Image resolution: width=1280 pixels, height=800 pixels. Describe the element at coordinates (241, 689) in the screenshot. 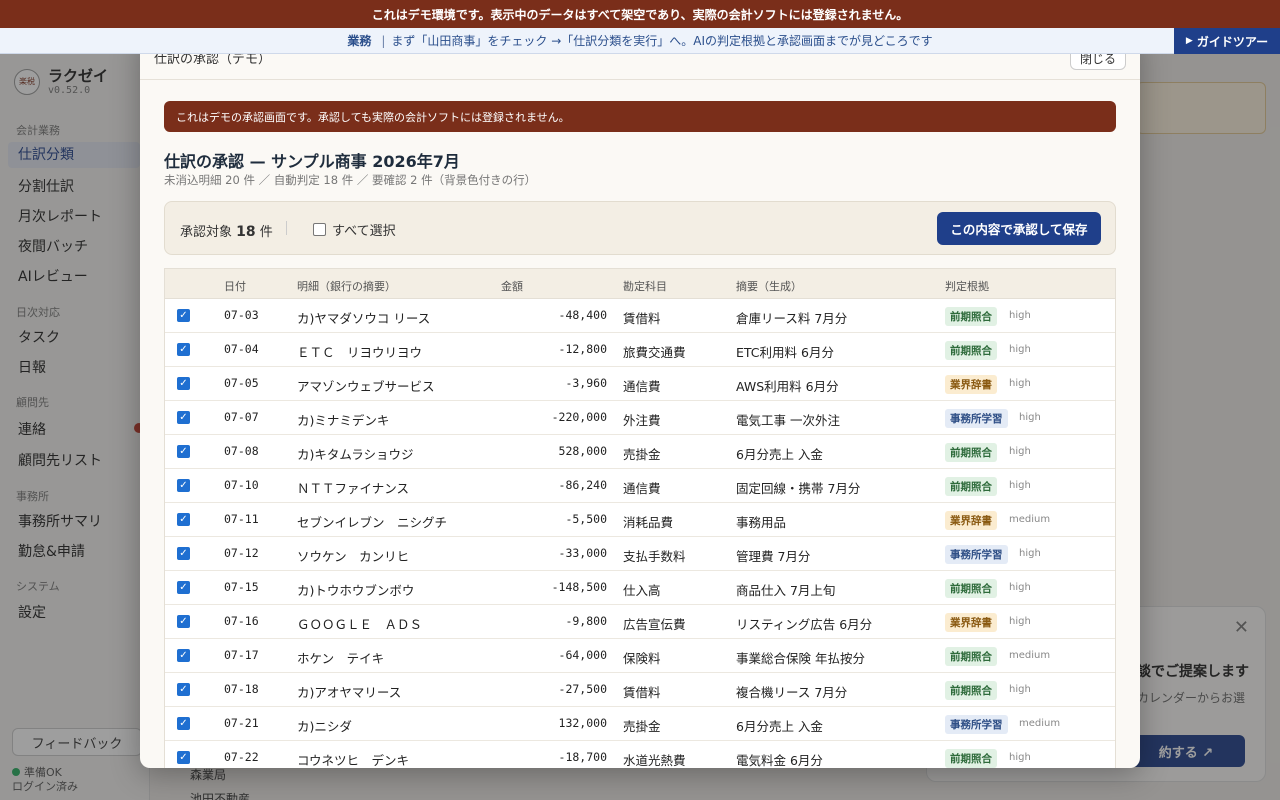

I see `row-date: 07-18` at that location.